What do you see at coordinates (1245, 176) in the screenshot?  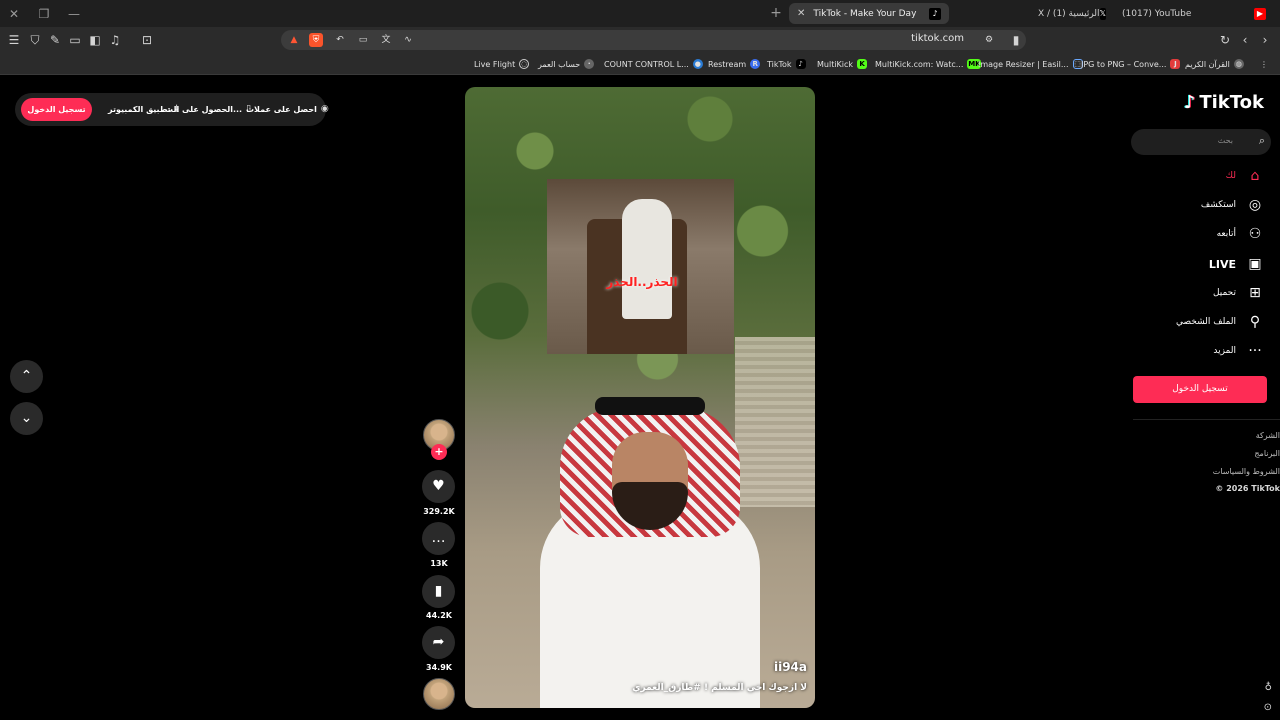 I see `sidebar-item-for-you: لك ⌂` at bounding box center [1245, 176].